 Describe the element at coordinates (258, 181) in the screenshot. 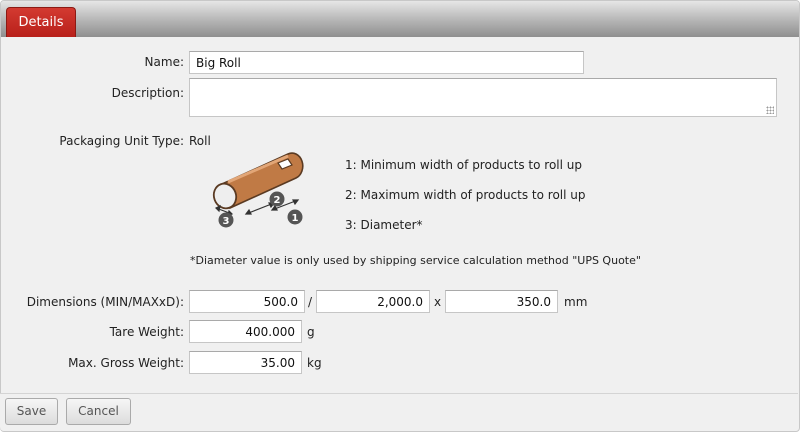

I see `roll-cylinder-icon` at that location.